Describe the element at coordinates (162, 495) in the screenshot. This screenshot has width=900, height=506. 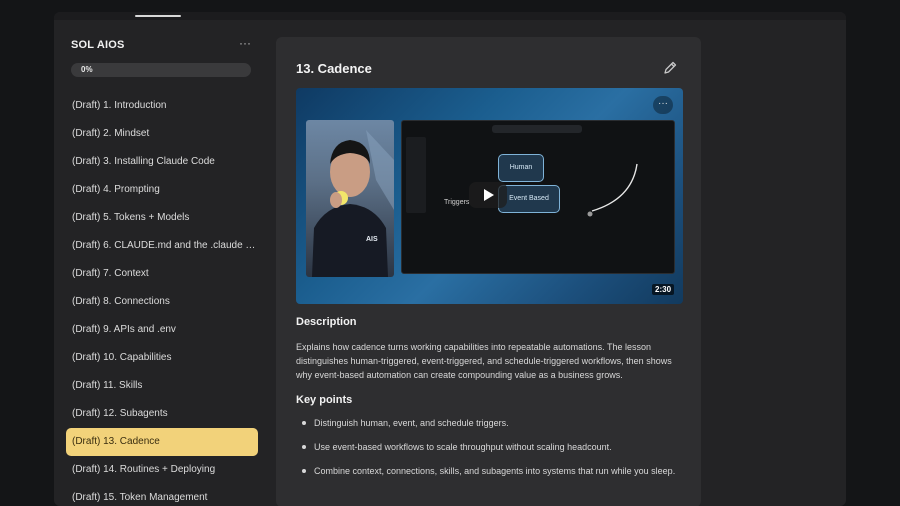
I see `lesson-item: (Draft) 15. Token Management` at that location.